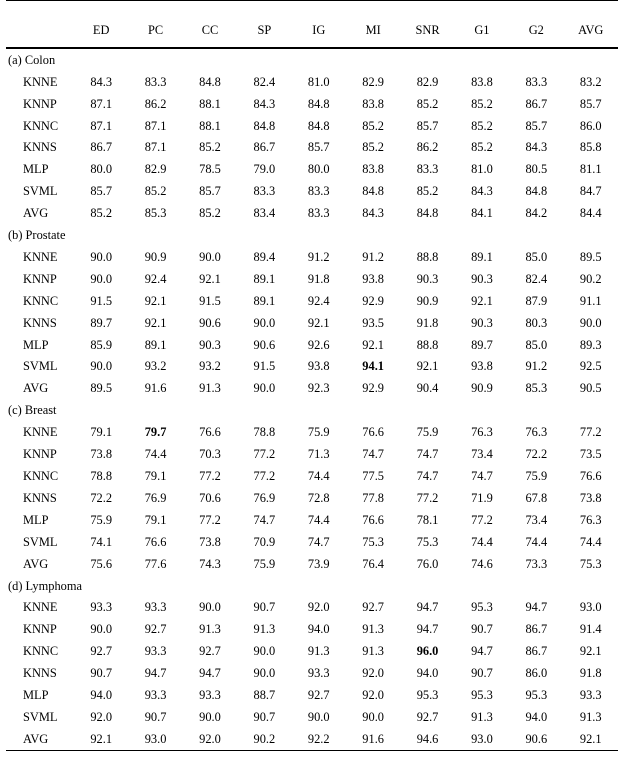 Image resolution: width=624 pixels, height=775 pixels. Describe the element at coordinates (536, 344) in the screenshot. I see `table-cell: 85.0` at that location.